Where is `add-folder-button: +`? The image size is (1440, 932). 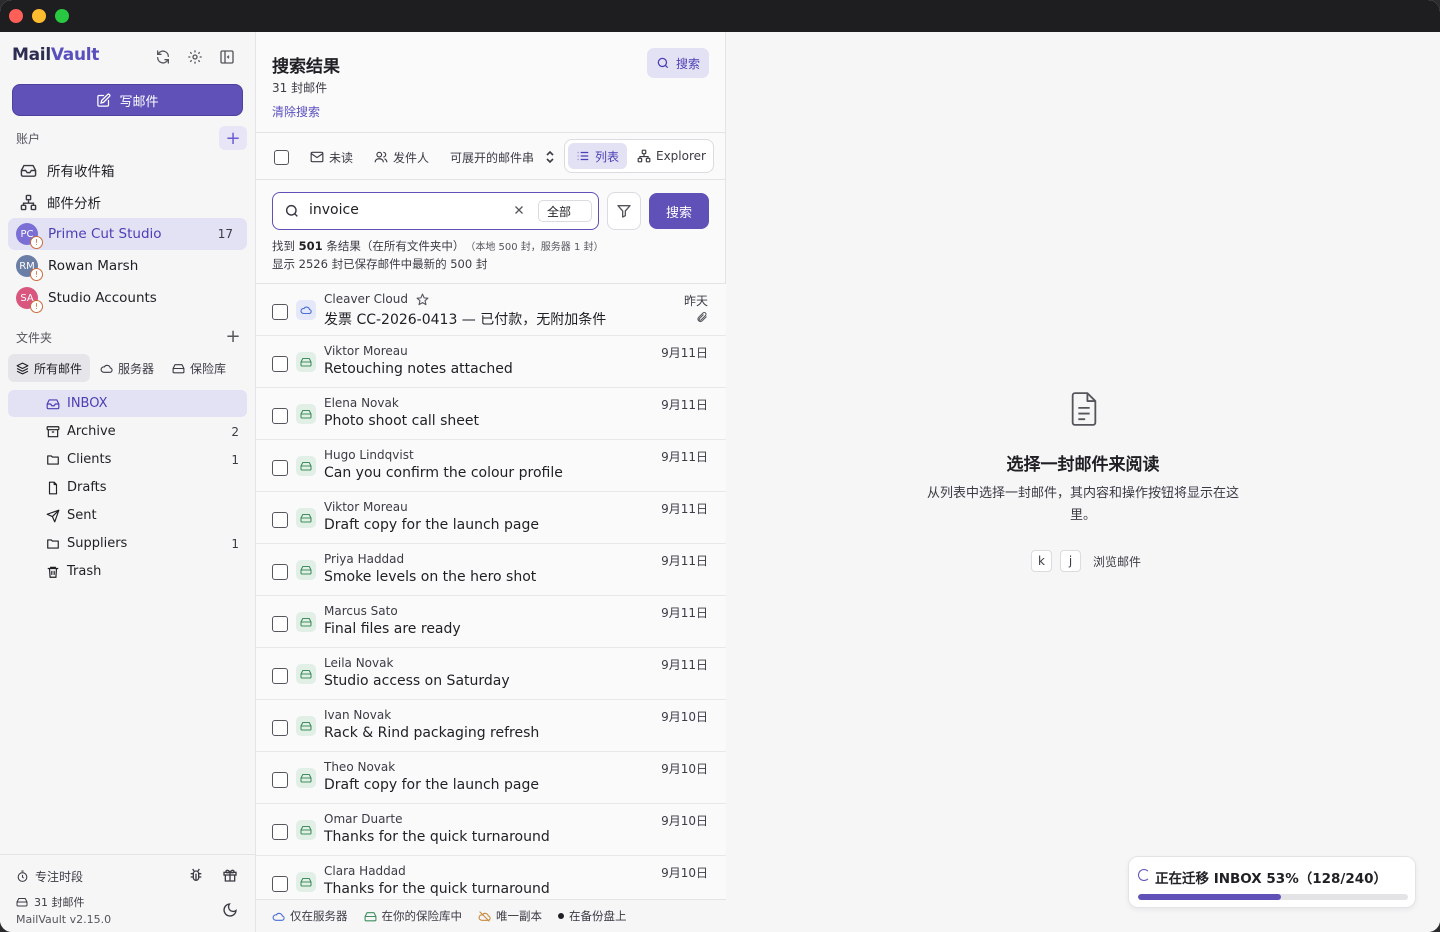
add-folder-button: + is located at coordinates (233, 336).